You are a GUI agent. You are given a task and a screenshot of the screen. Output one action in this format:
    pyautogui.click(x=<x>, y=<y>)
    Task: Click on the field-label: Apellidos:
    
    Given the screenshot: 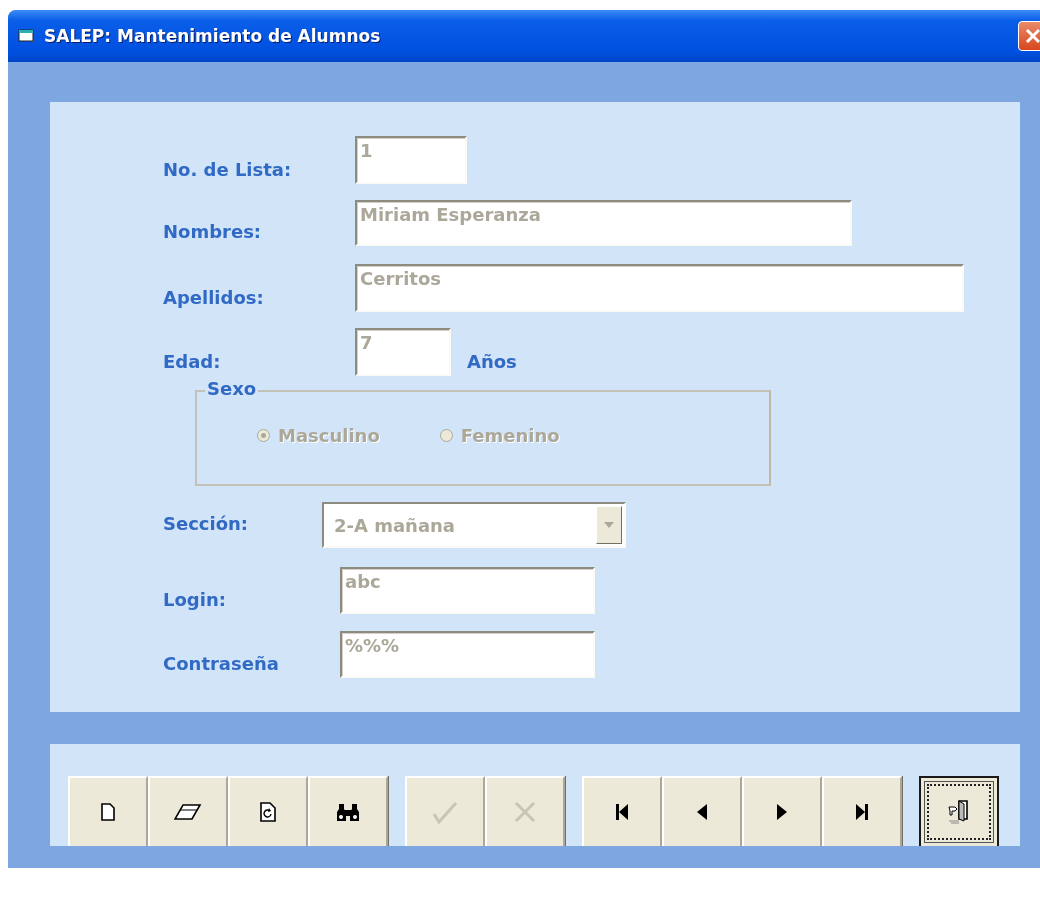 What is the action you would take?
    pyautogui.click(x=214, y=298)
    